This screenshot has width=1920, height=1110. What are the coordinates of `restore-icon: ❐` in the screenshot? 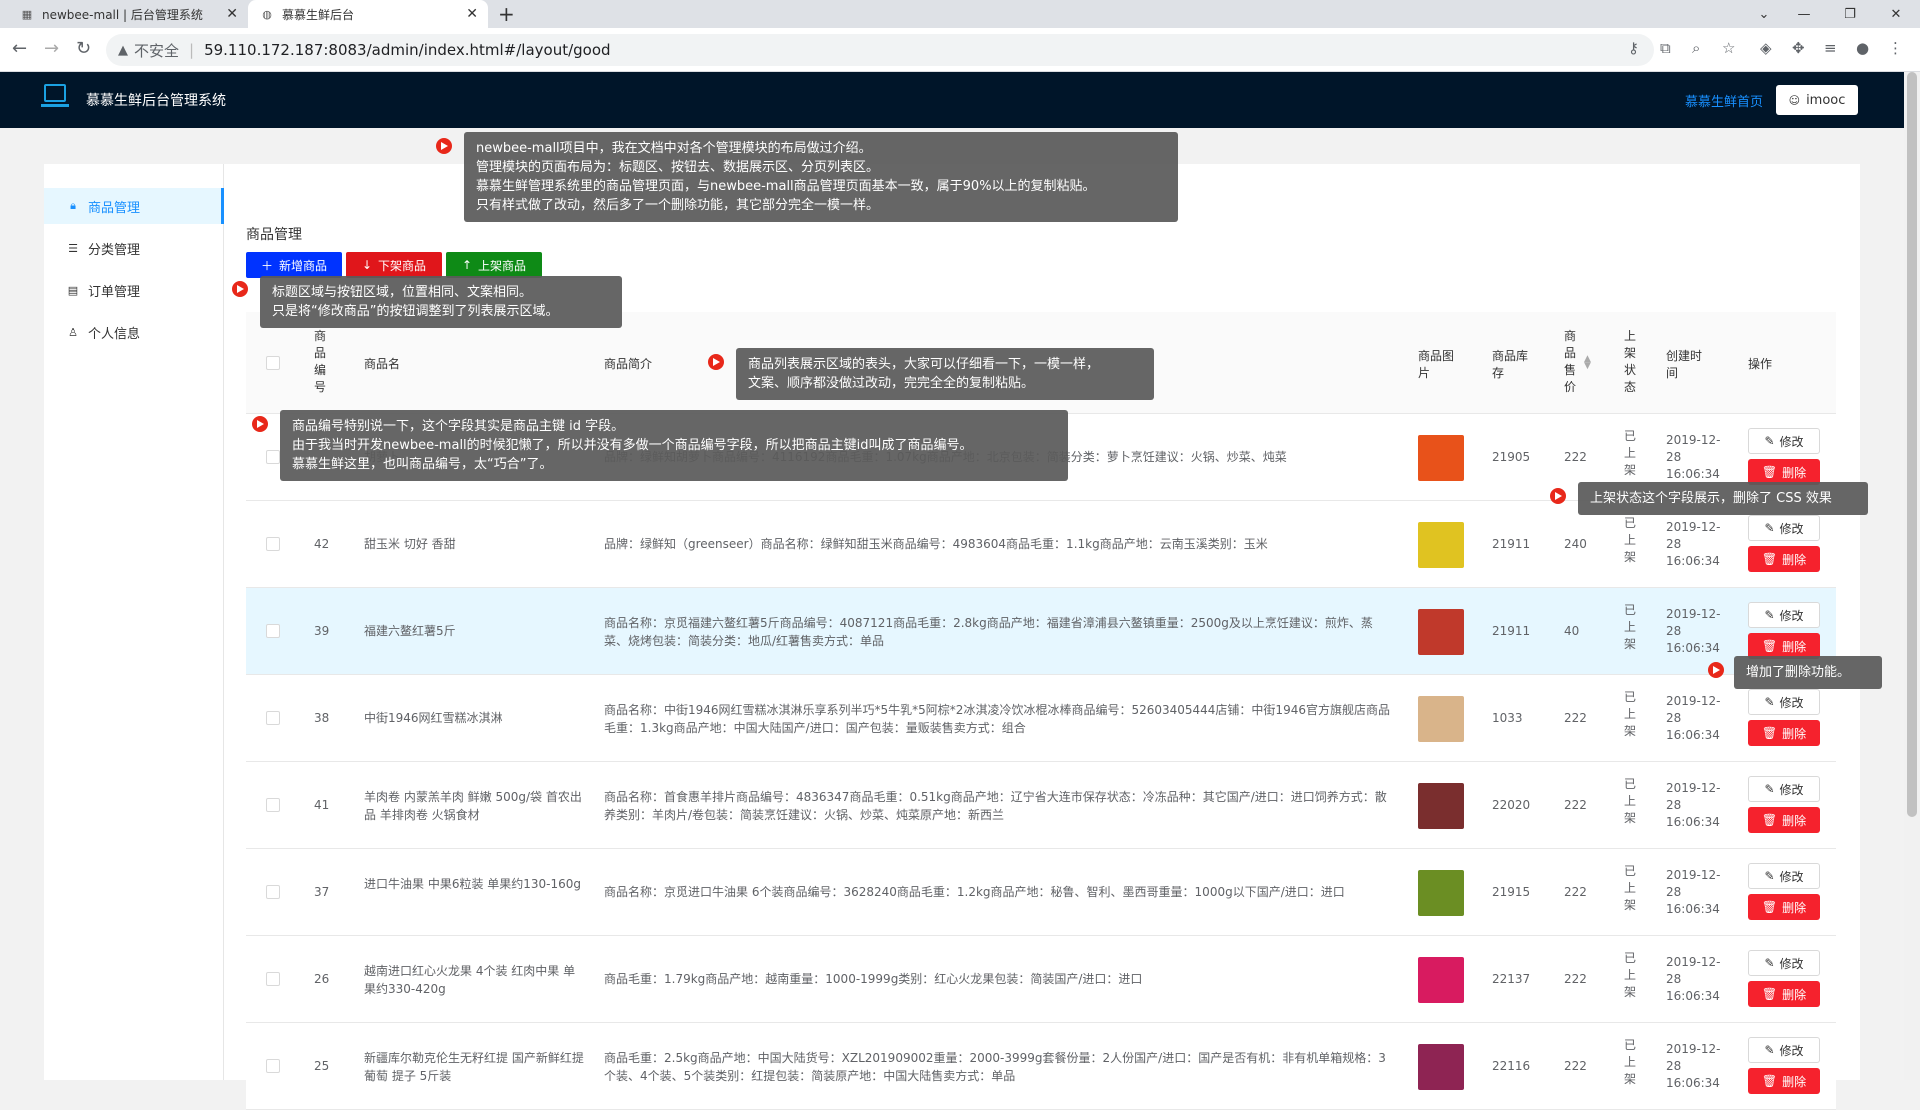 It's located at (1850, 14).